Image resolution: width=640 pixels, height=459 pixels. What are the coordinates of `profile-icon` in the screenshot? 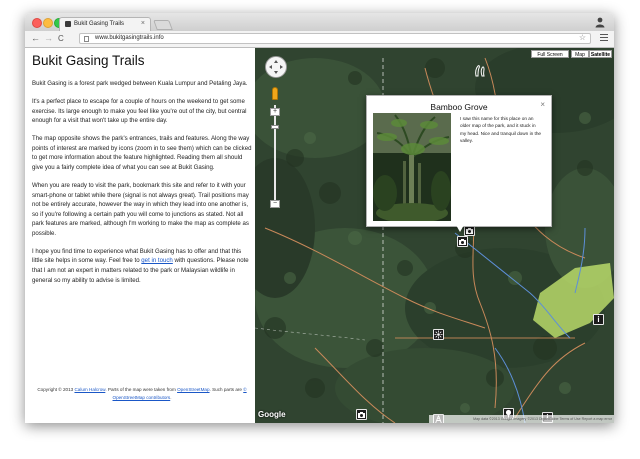 It's located at (600, 22).